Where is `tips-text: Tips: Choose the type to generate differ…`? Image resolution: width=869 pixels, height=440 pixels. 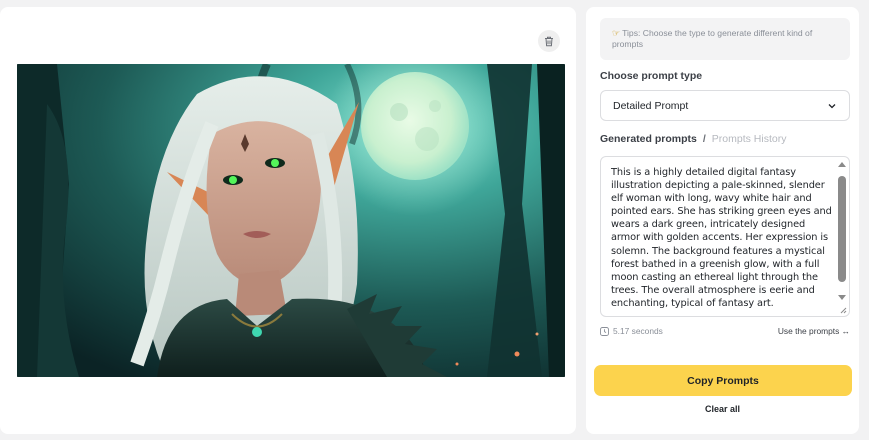 tips-text: Tips: Choose the type to generate differ… is located at coordinates (712, 38).